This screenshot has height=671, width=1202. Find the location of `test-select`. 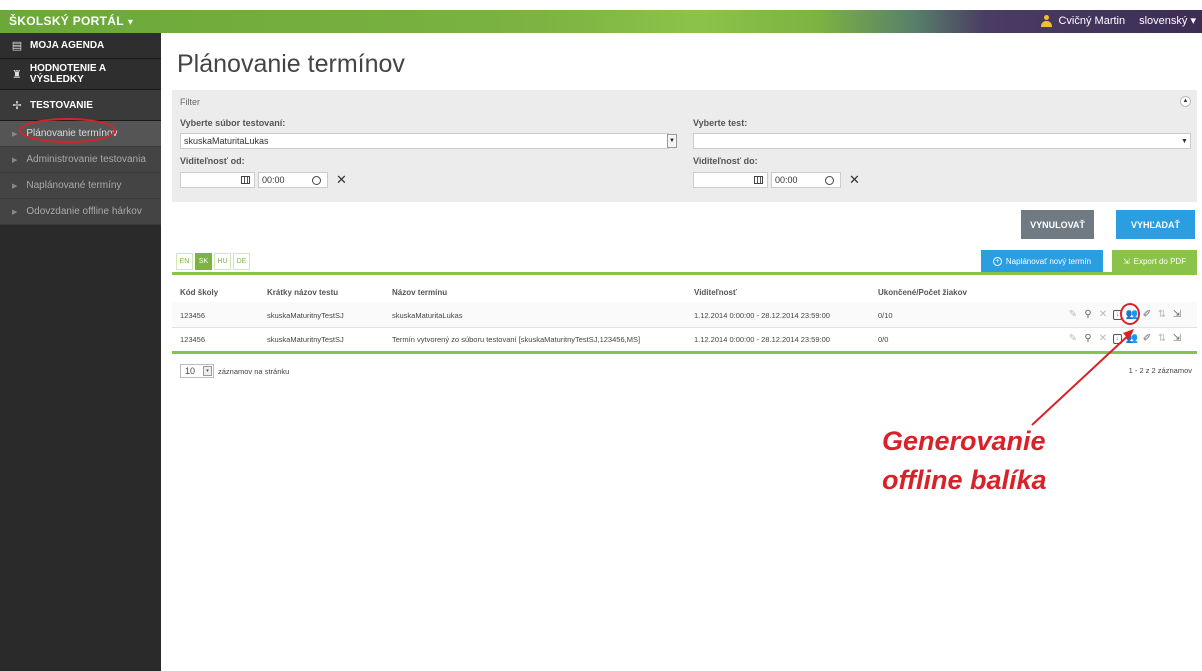

test-select is located at coordinates (942, 141).